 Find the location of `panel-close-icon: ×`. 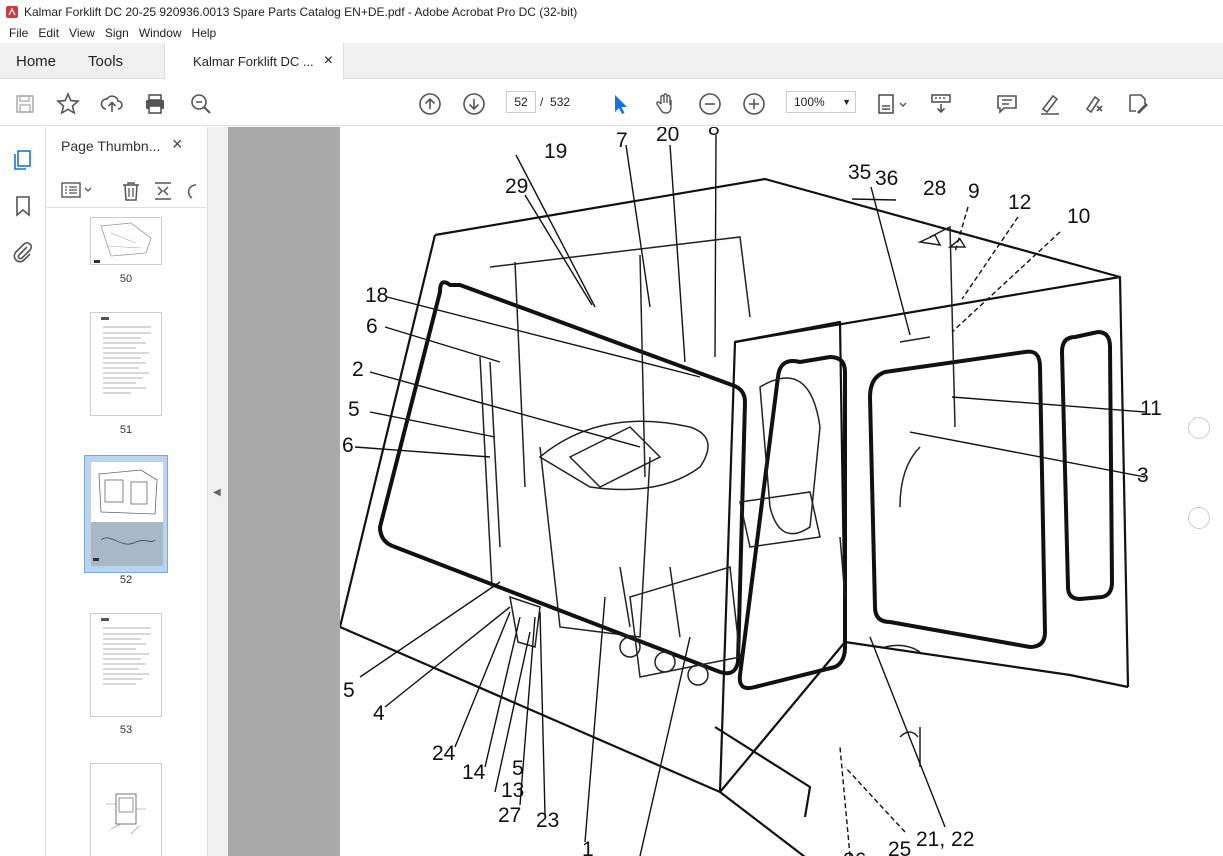

panel-close-icon: × is located at coordinates (177, 144).